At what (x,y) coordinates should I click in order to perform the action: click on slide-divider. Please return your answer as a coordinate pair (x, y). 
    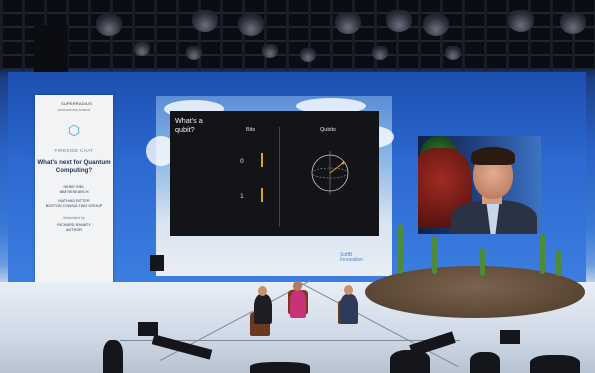
    Looking at the image, I should click on (279, 177).